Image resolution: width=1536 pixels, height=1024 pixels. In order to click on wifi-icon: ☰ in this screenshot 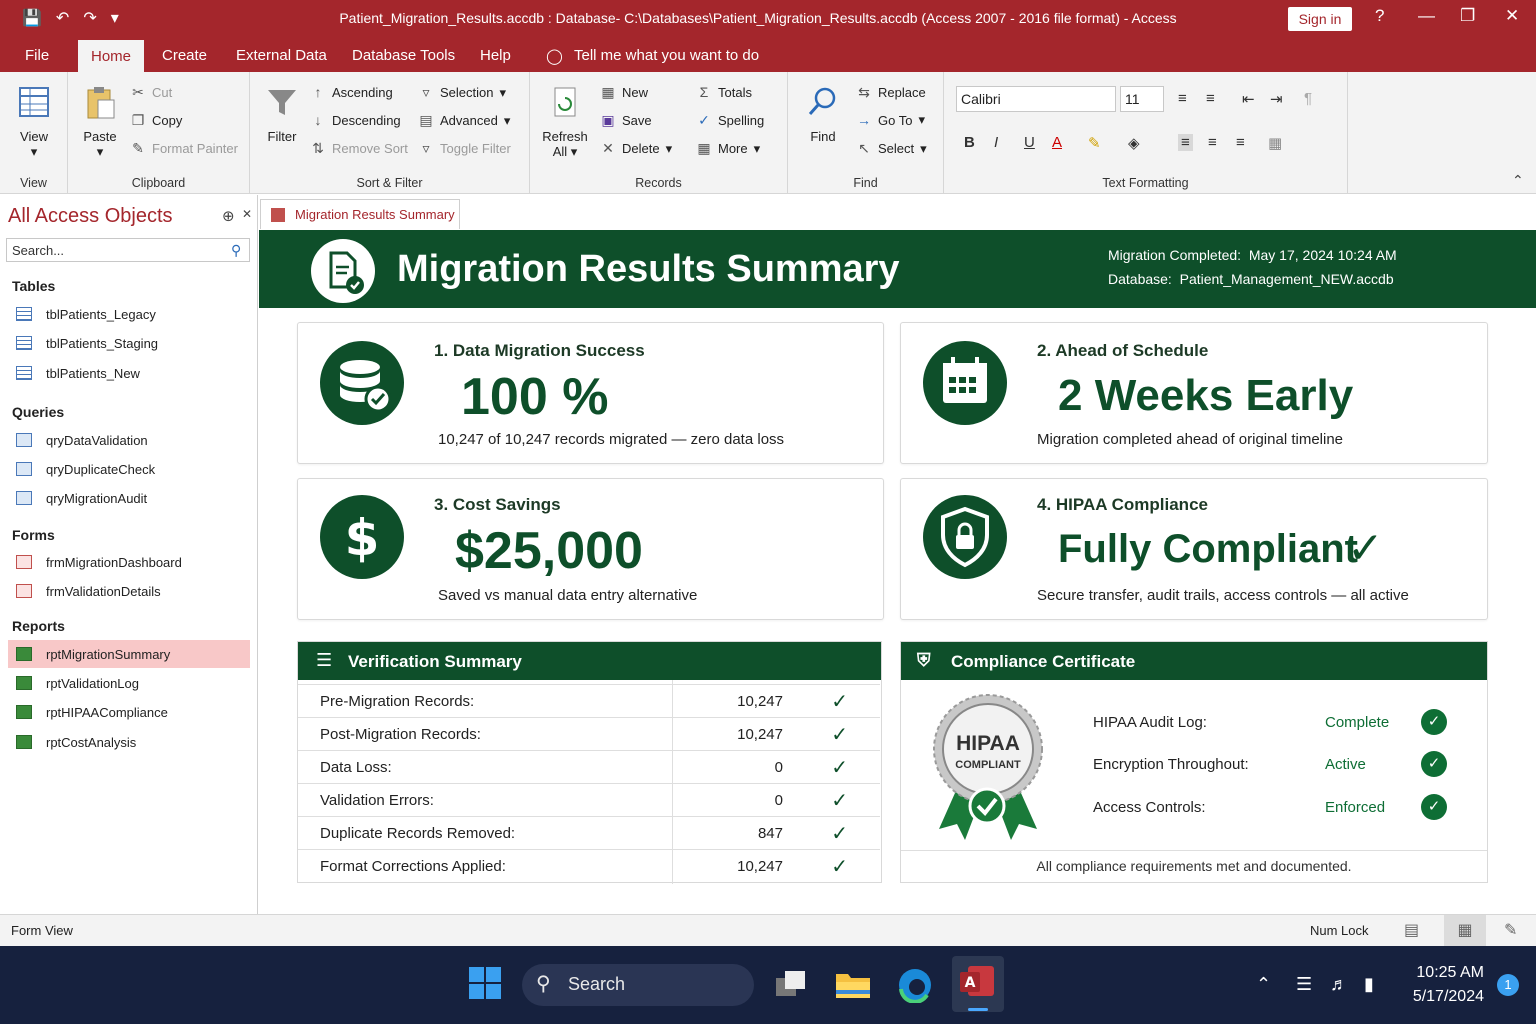, I will do `click(1304, 984)`.